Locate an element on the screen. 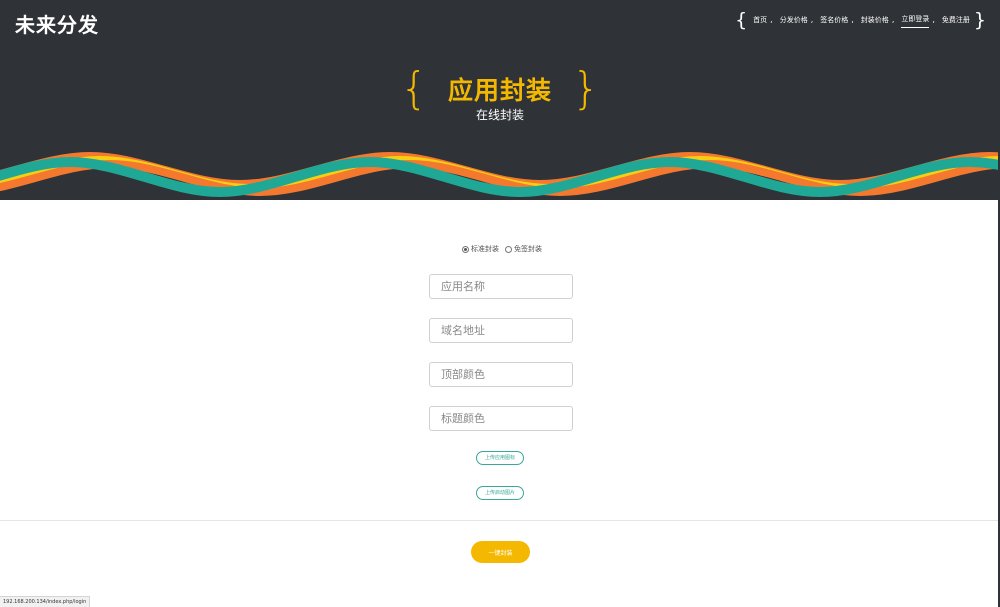  packaging-mode-group: 标准封装 免签封装 is located at coordinates (505, 249).